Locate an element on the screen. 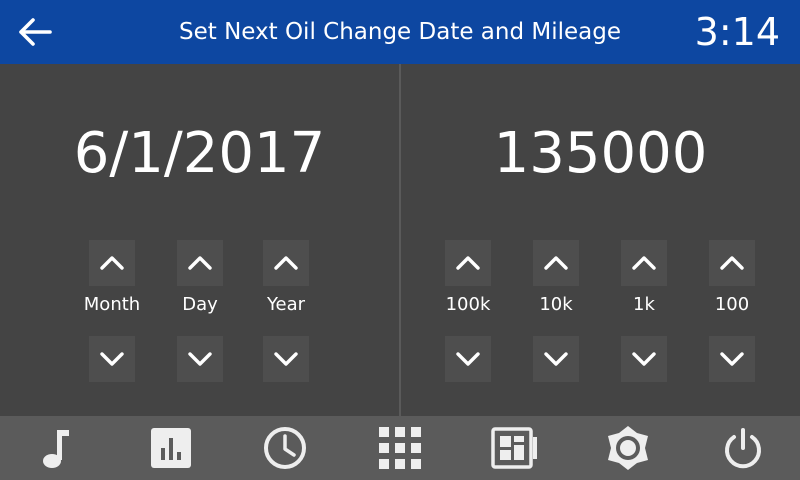 Image resolution: width=800 pixels, height=480 pixels. nav-apps-button is located at coordinates (400, 448).